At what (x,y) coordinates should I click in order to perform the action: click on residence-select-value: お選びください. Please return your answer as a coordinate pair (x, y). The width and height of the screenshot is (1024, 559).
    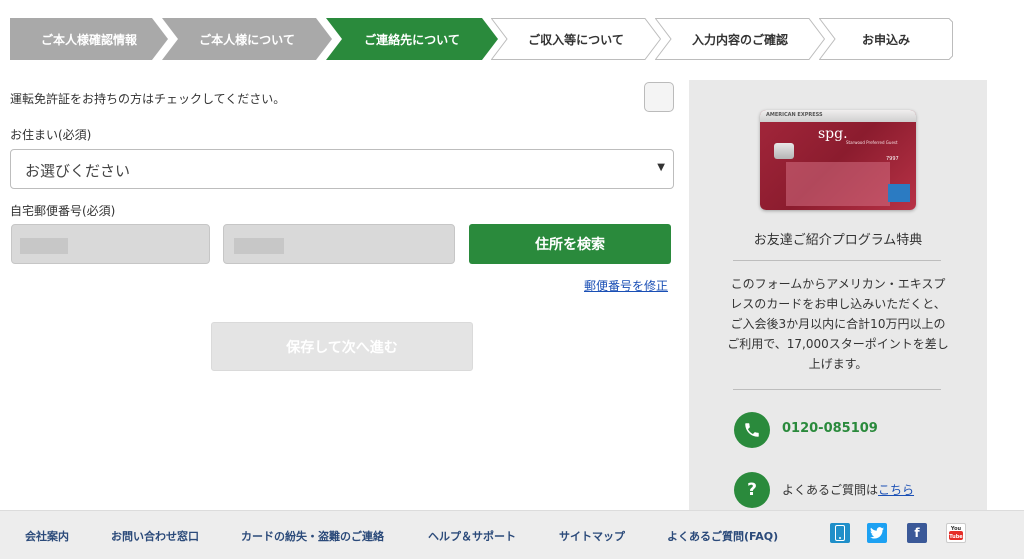
    Looking at the image, I should click on (78, 171).